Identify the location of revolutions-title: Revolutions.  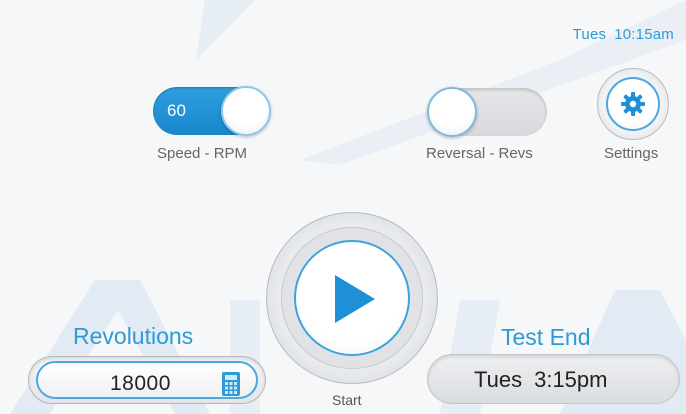
(133, 336).